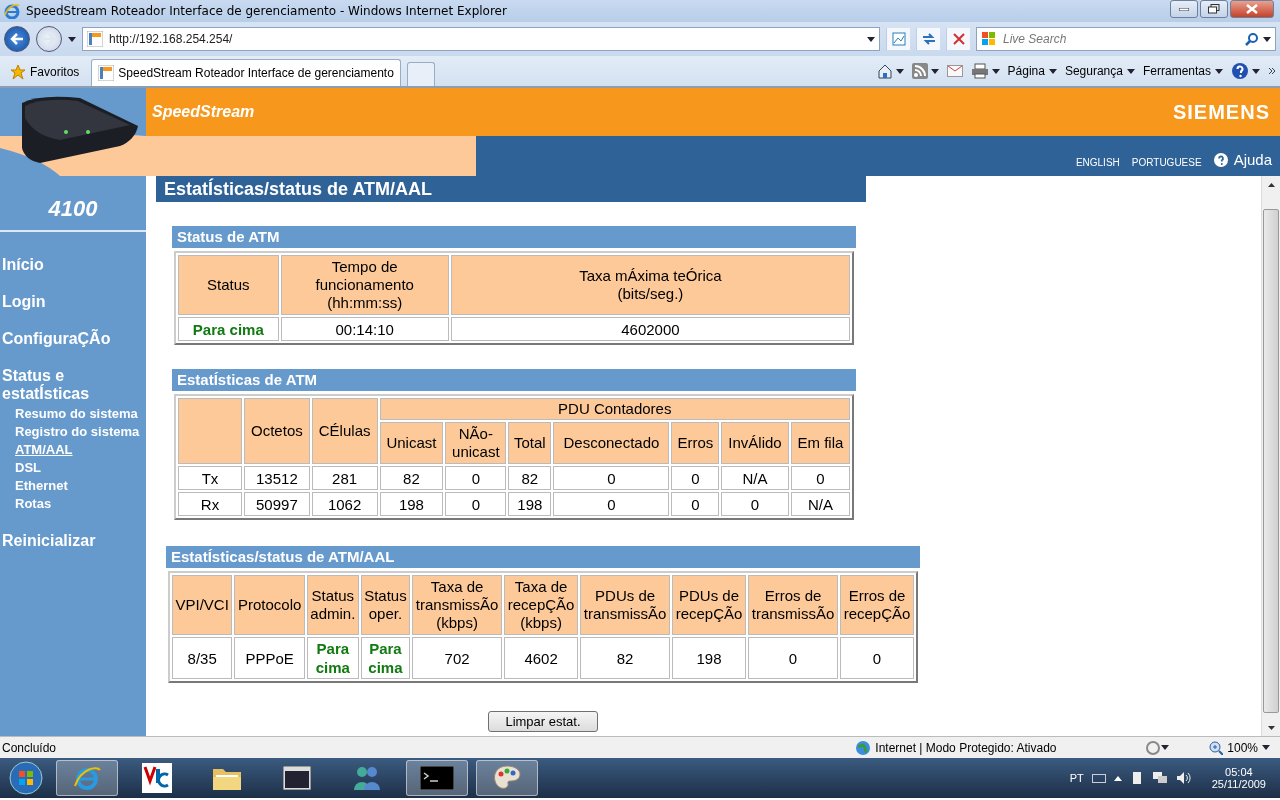 The height and width of the screenshot is (800, 1280). I want to click on mail-button, so click(954, 71).